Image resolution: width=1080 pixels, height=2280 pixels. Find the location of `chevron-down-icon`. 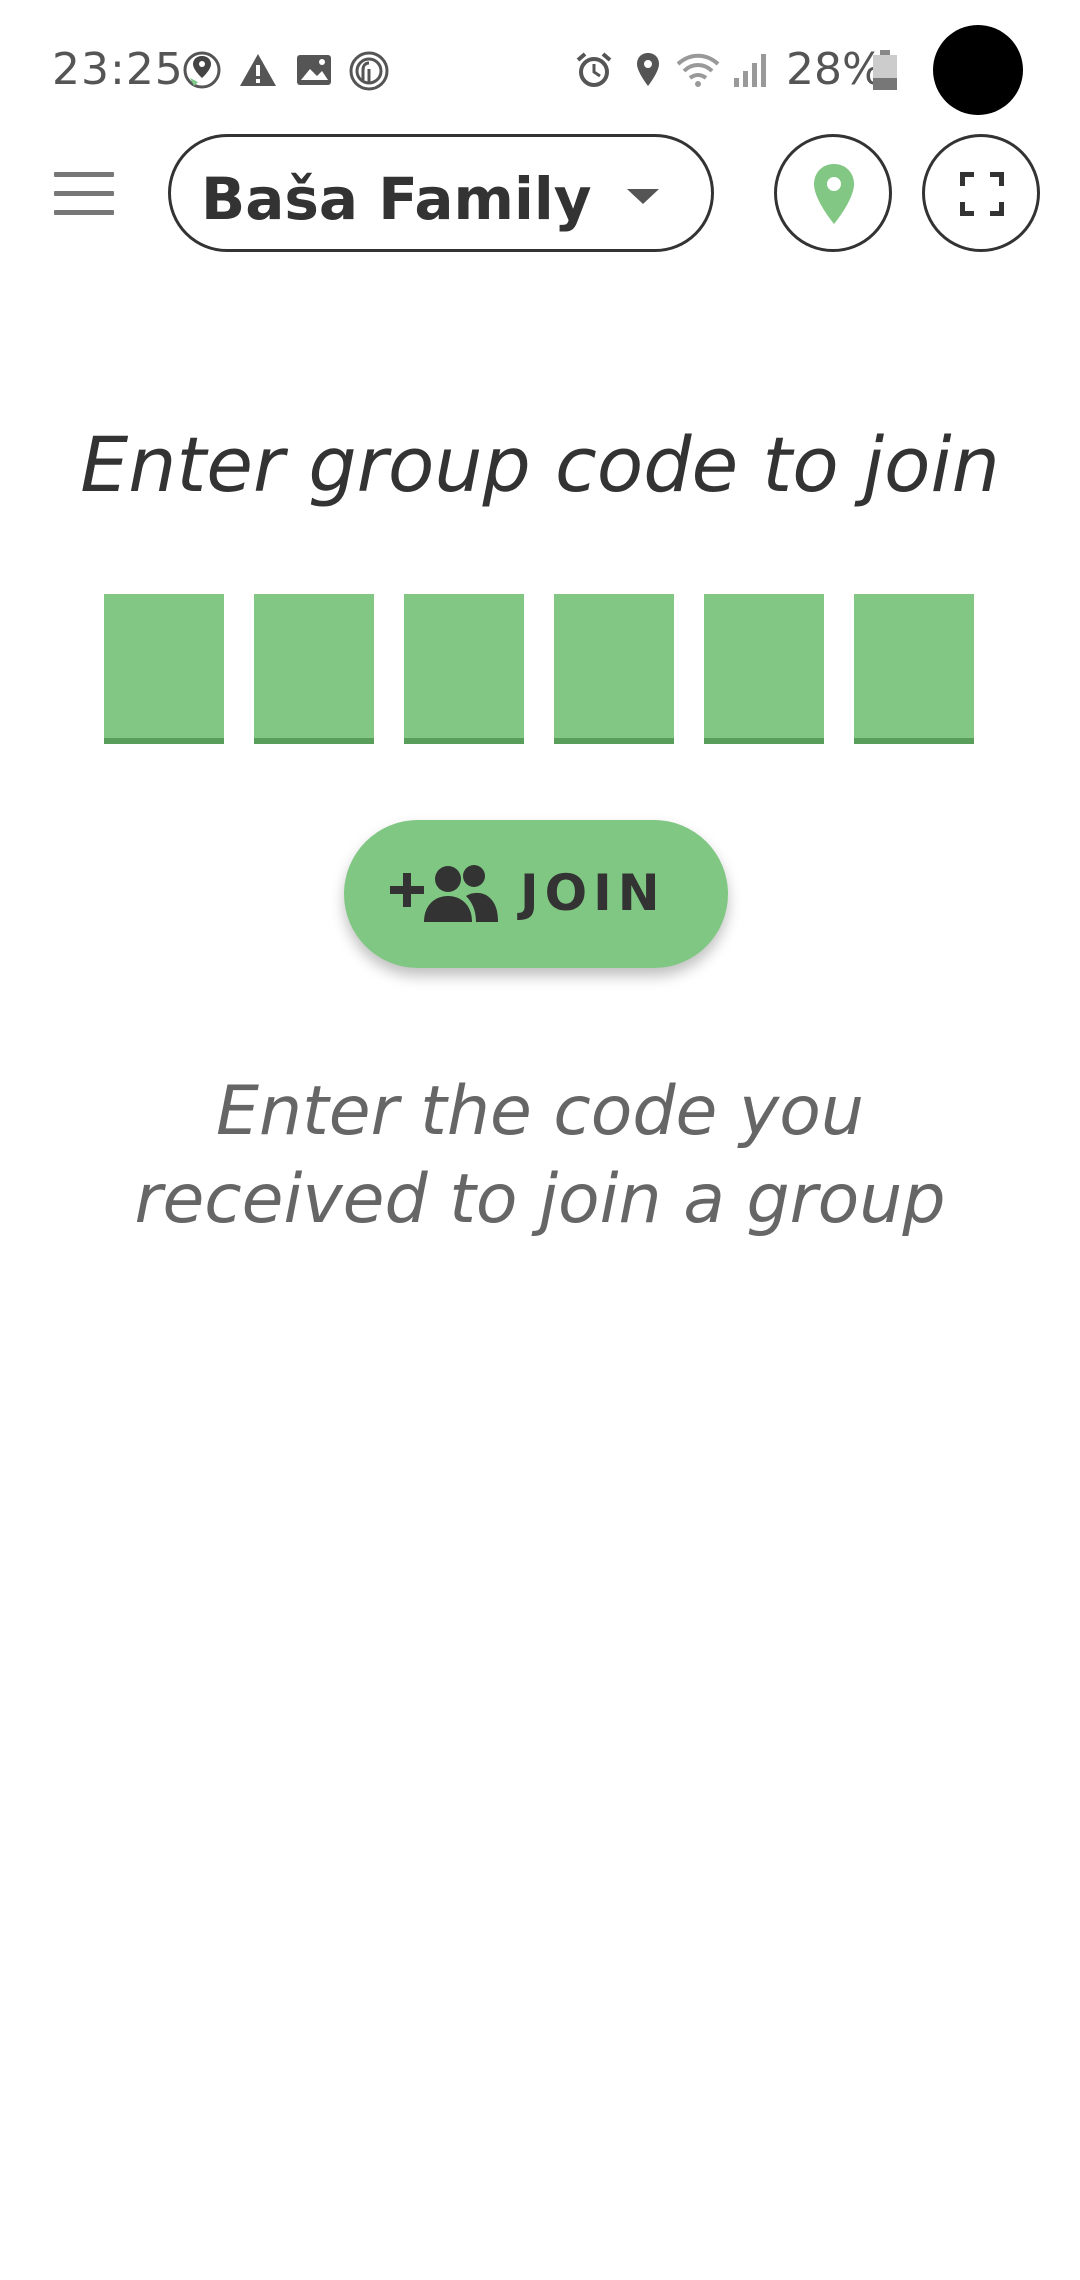

chevron-down-icon is located at coordinates (643, 196).